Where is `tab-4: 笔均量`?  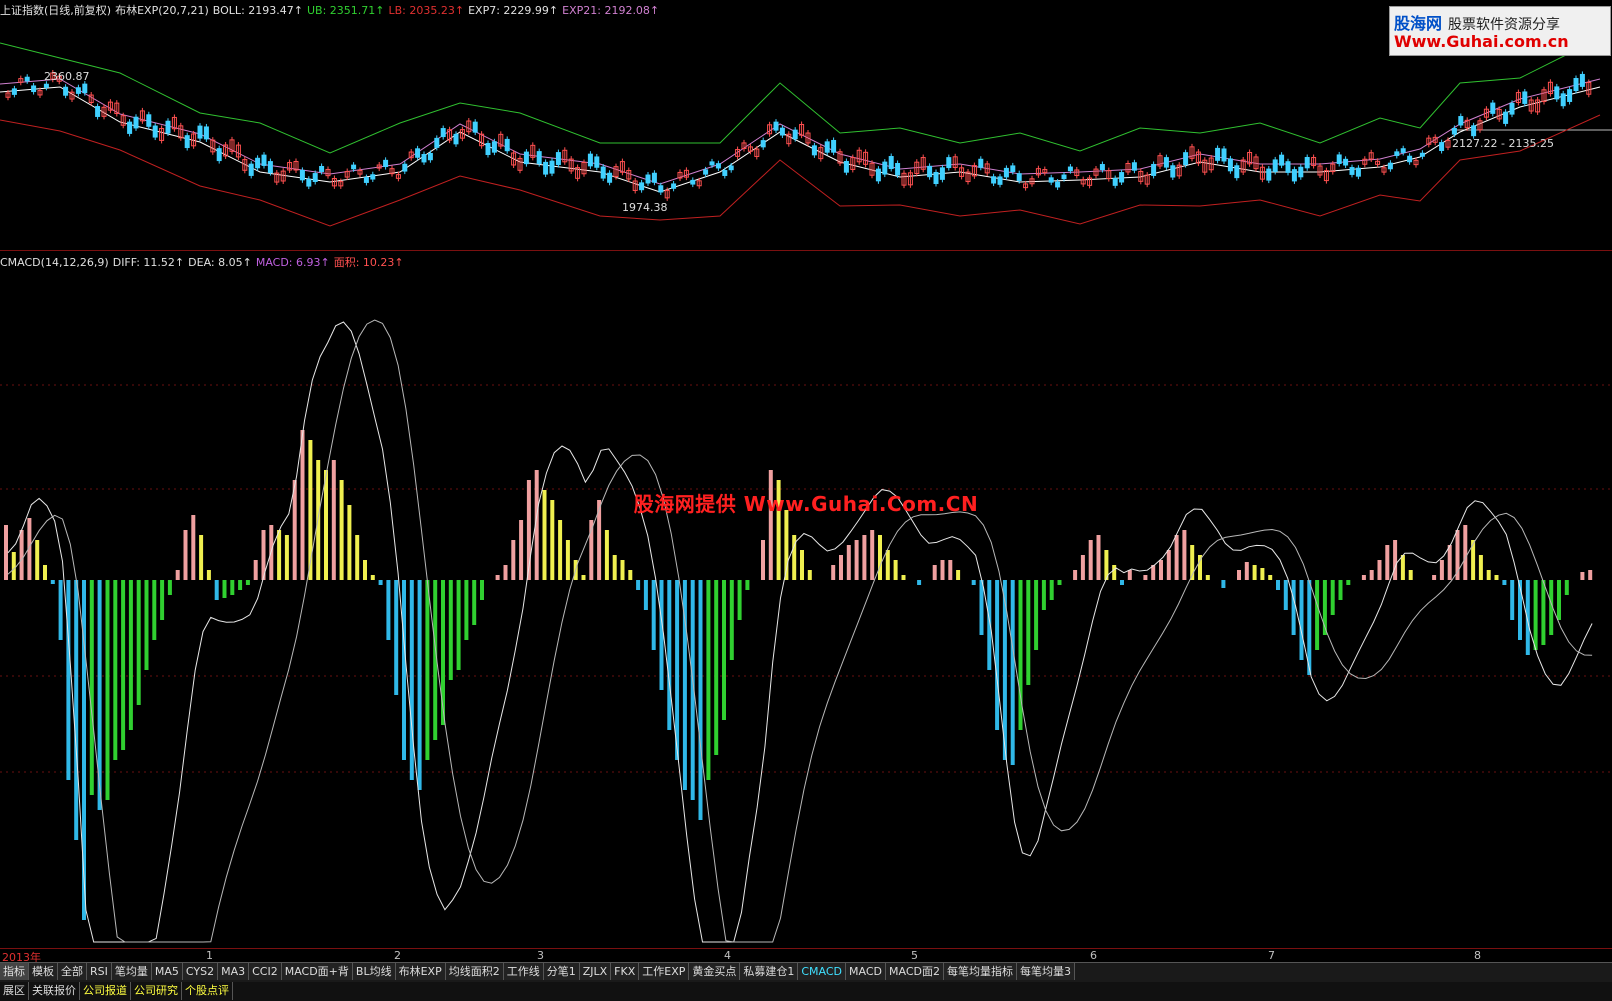
tab-4: 笔均量 is located at coordinates (131, 971).